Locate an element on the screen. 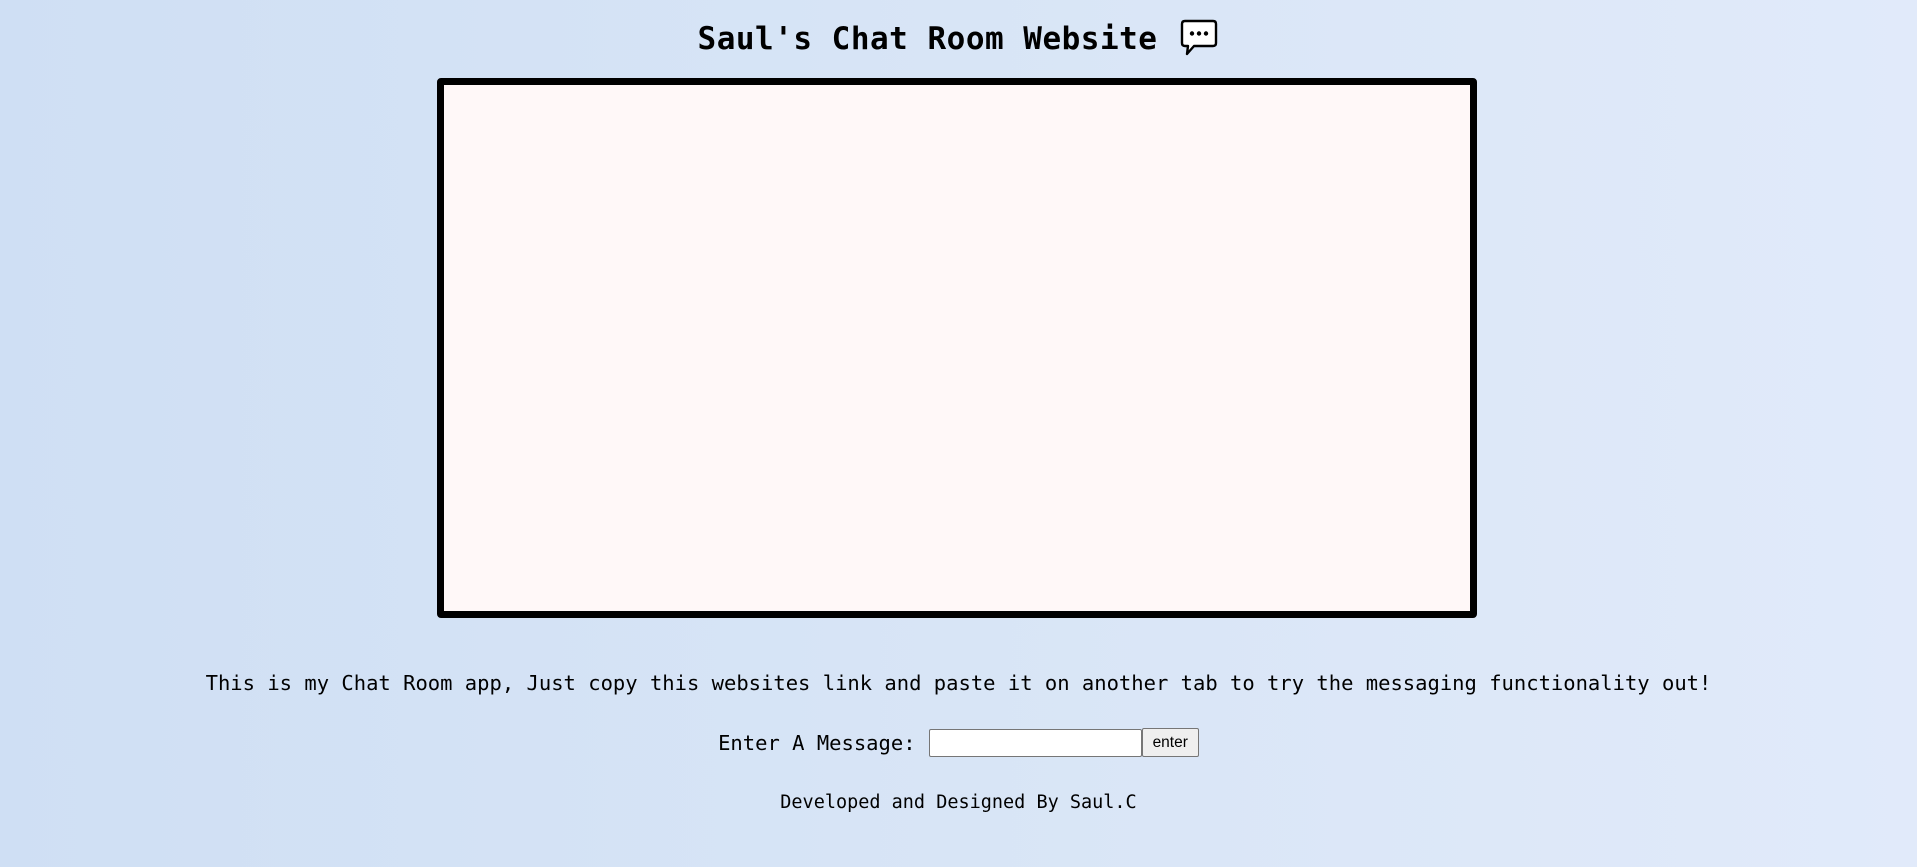 The height and width of the screenshot is (867, 1917). message-label: Enter A Message: is located at coordinates (817, 742).